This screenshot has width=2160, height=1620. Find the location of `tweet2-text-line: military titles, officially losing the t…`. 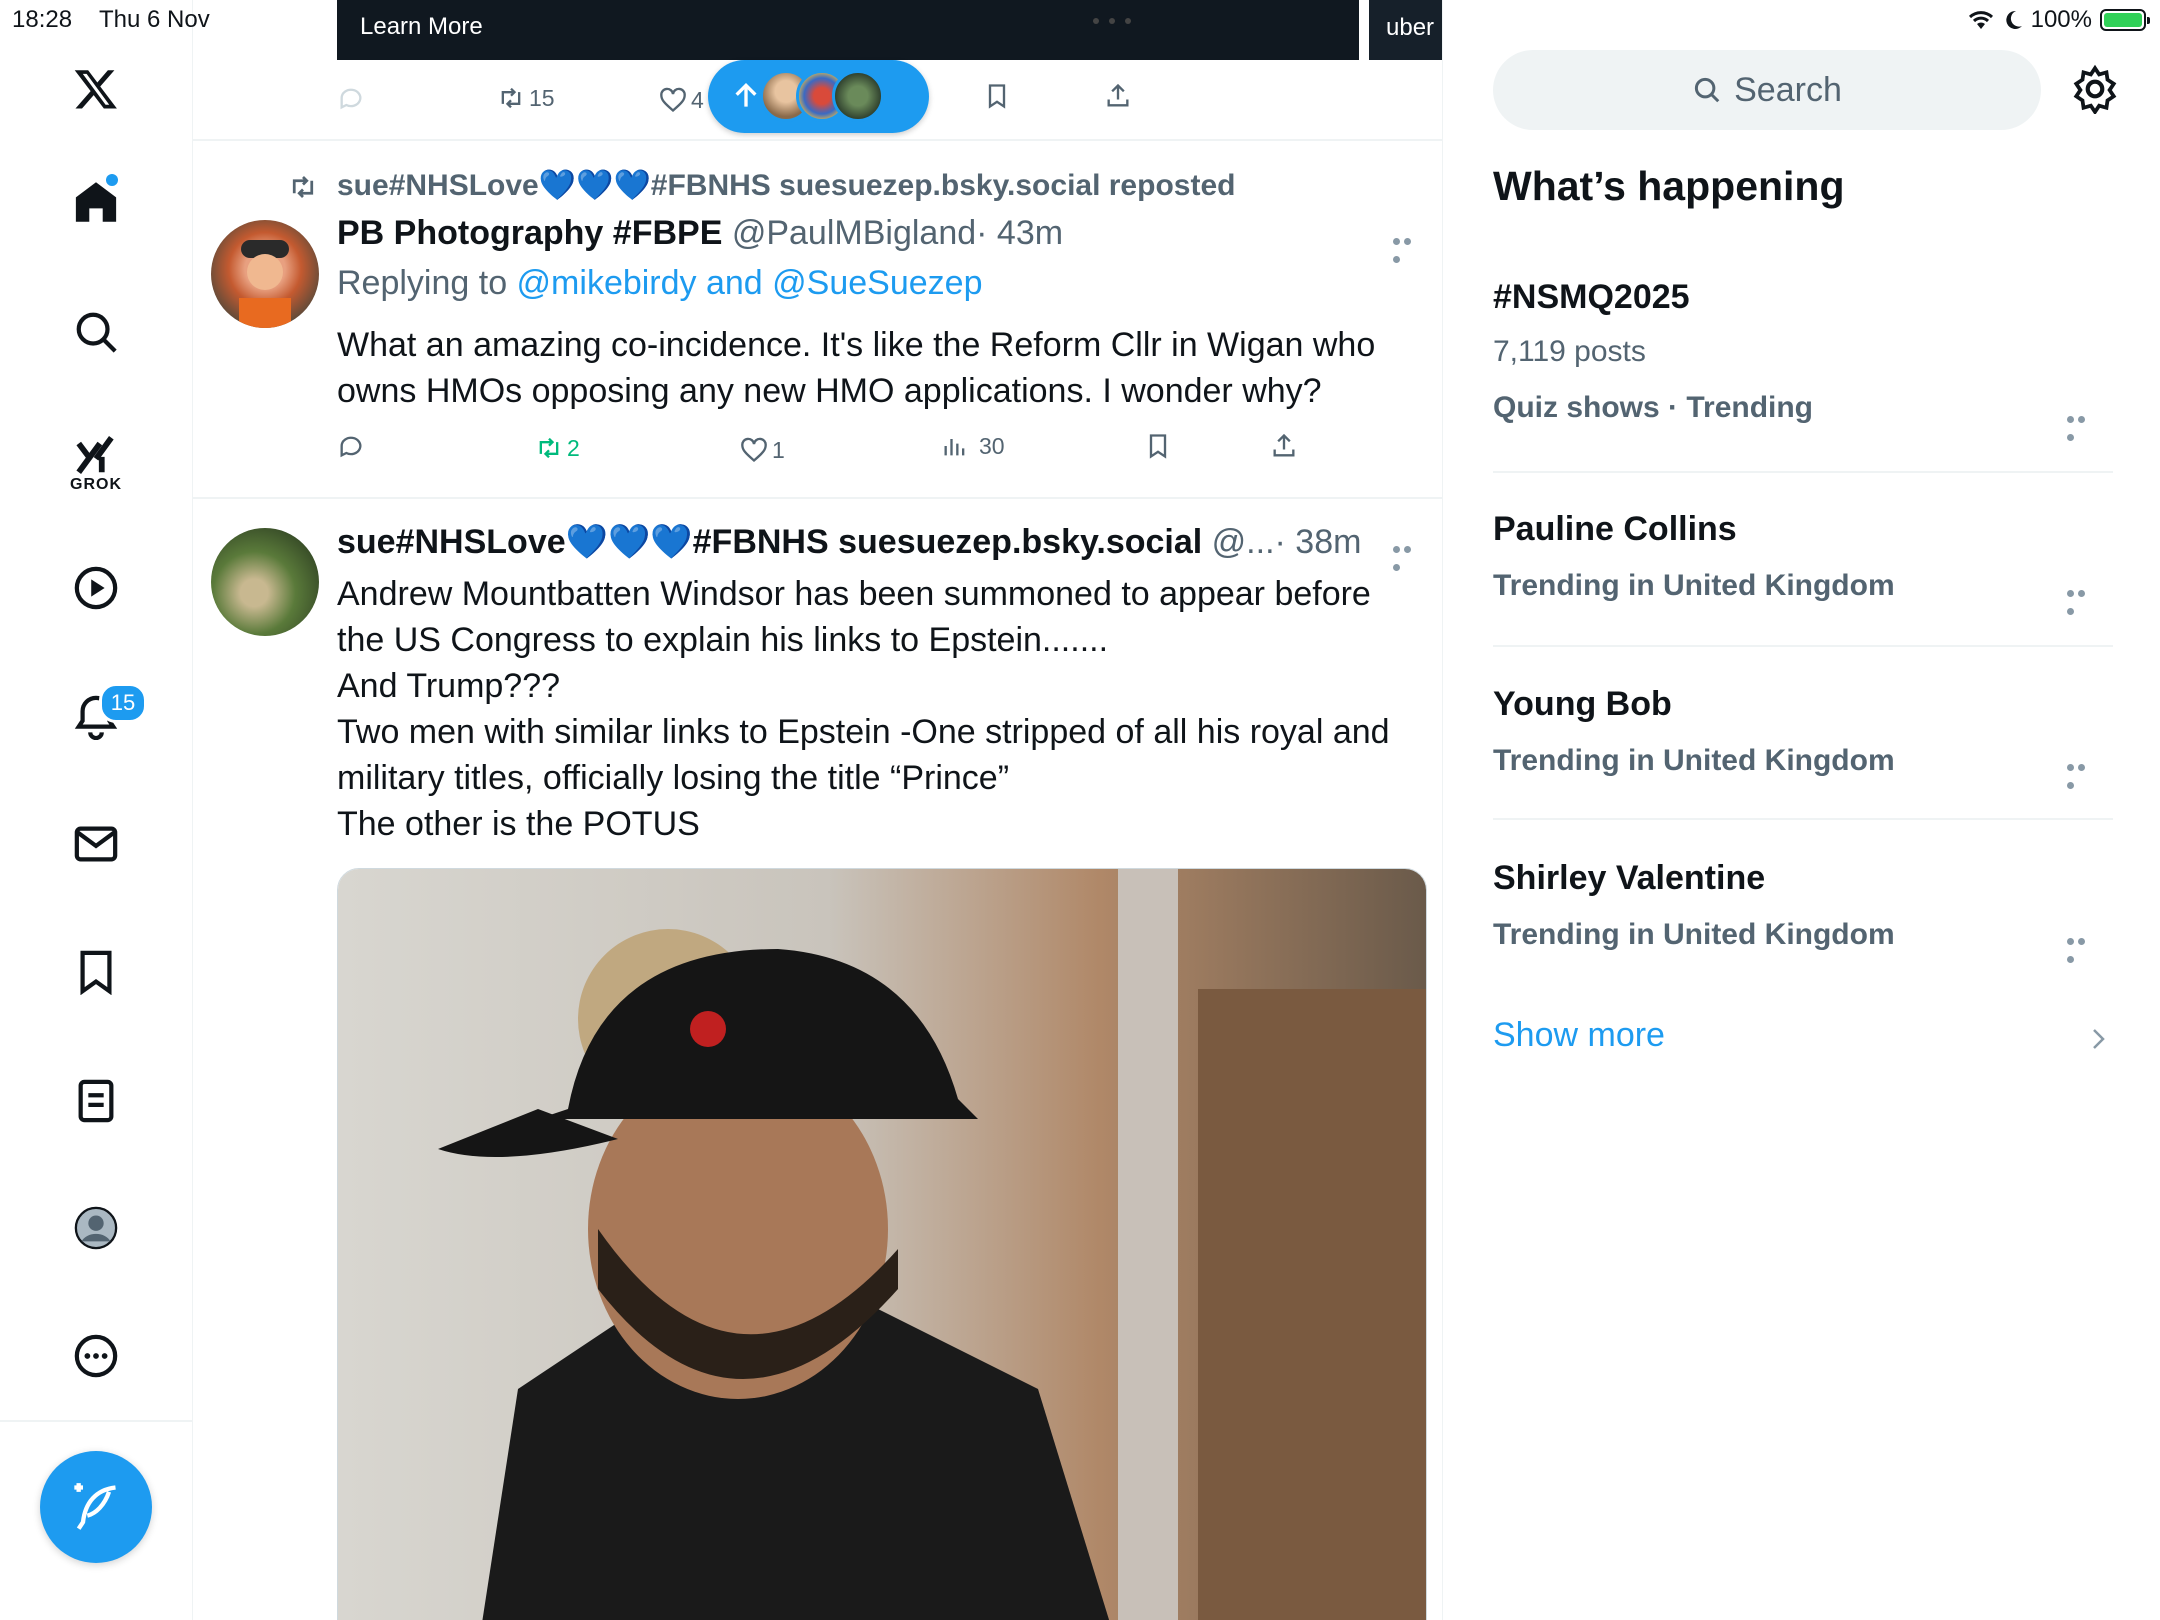

tweet2-text-line: military titles, officially losing the t… is located at coordinates (673, 778).